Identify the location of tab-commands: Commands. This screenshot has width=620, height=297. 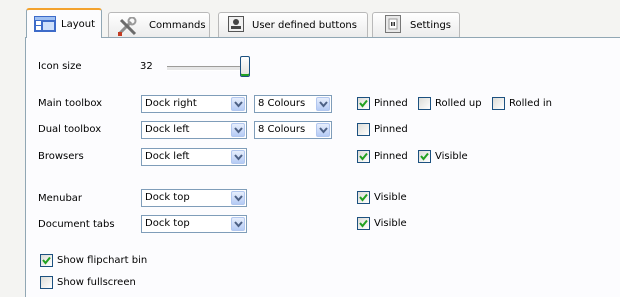
(159, 24).